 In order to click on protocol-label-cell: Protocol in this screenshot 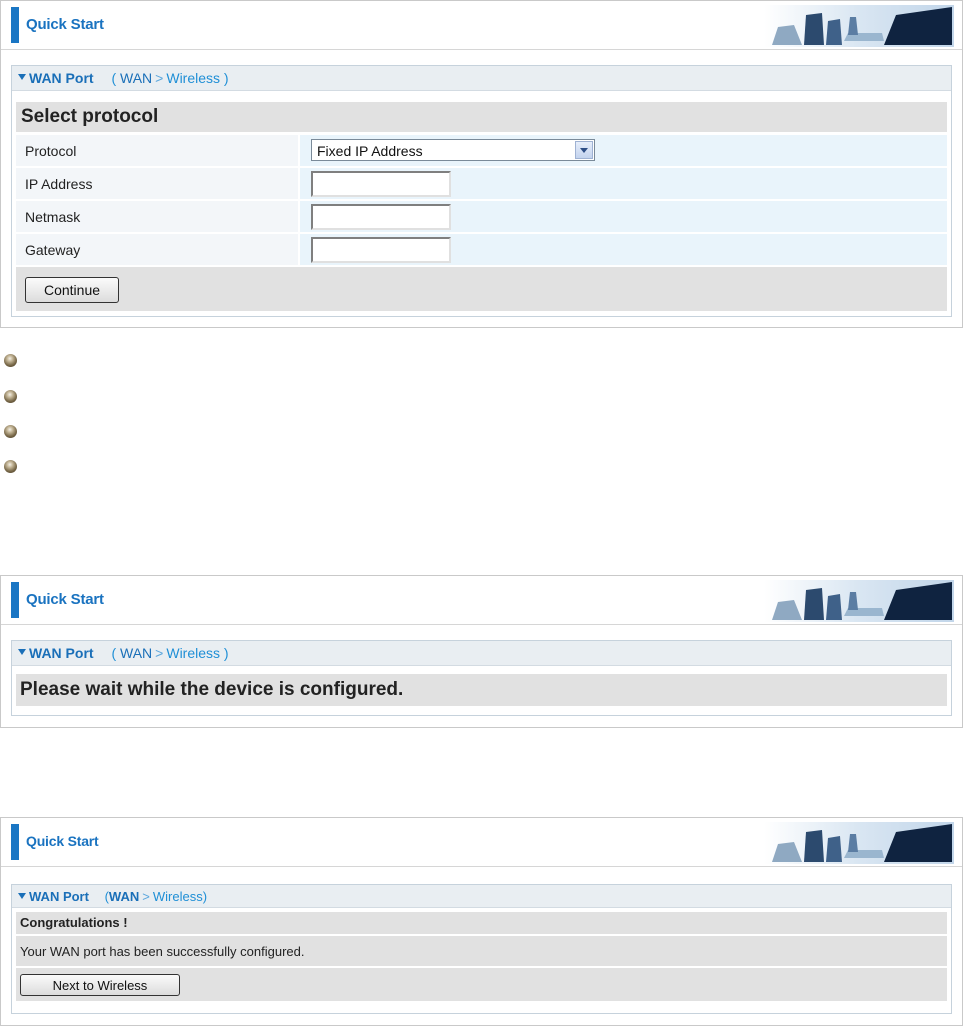, I will do `click(157, 150)`.